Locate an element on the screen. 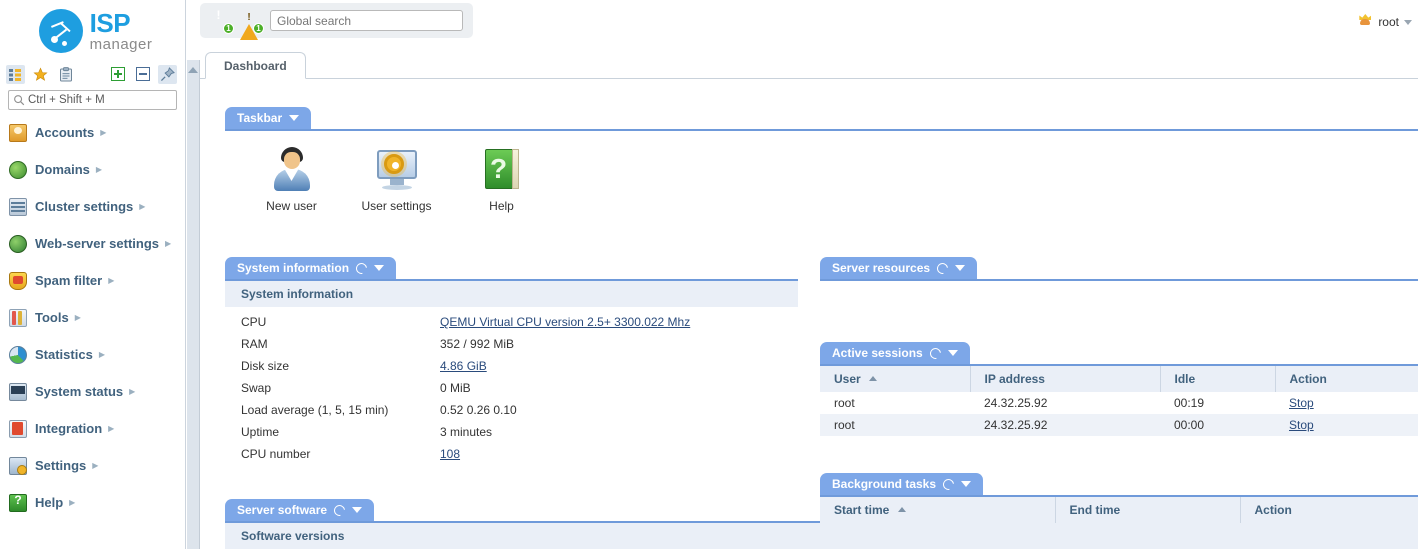 Image resolution: width=1418 pixels, height=549 pixels. column-header-idle: Idle is located at coordinates (1218, 379).